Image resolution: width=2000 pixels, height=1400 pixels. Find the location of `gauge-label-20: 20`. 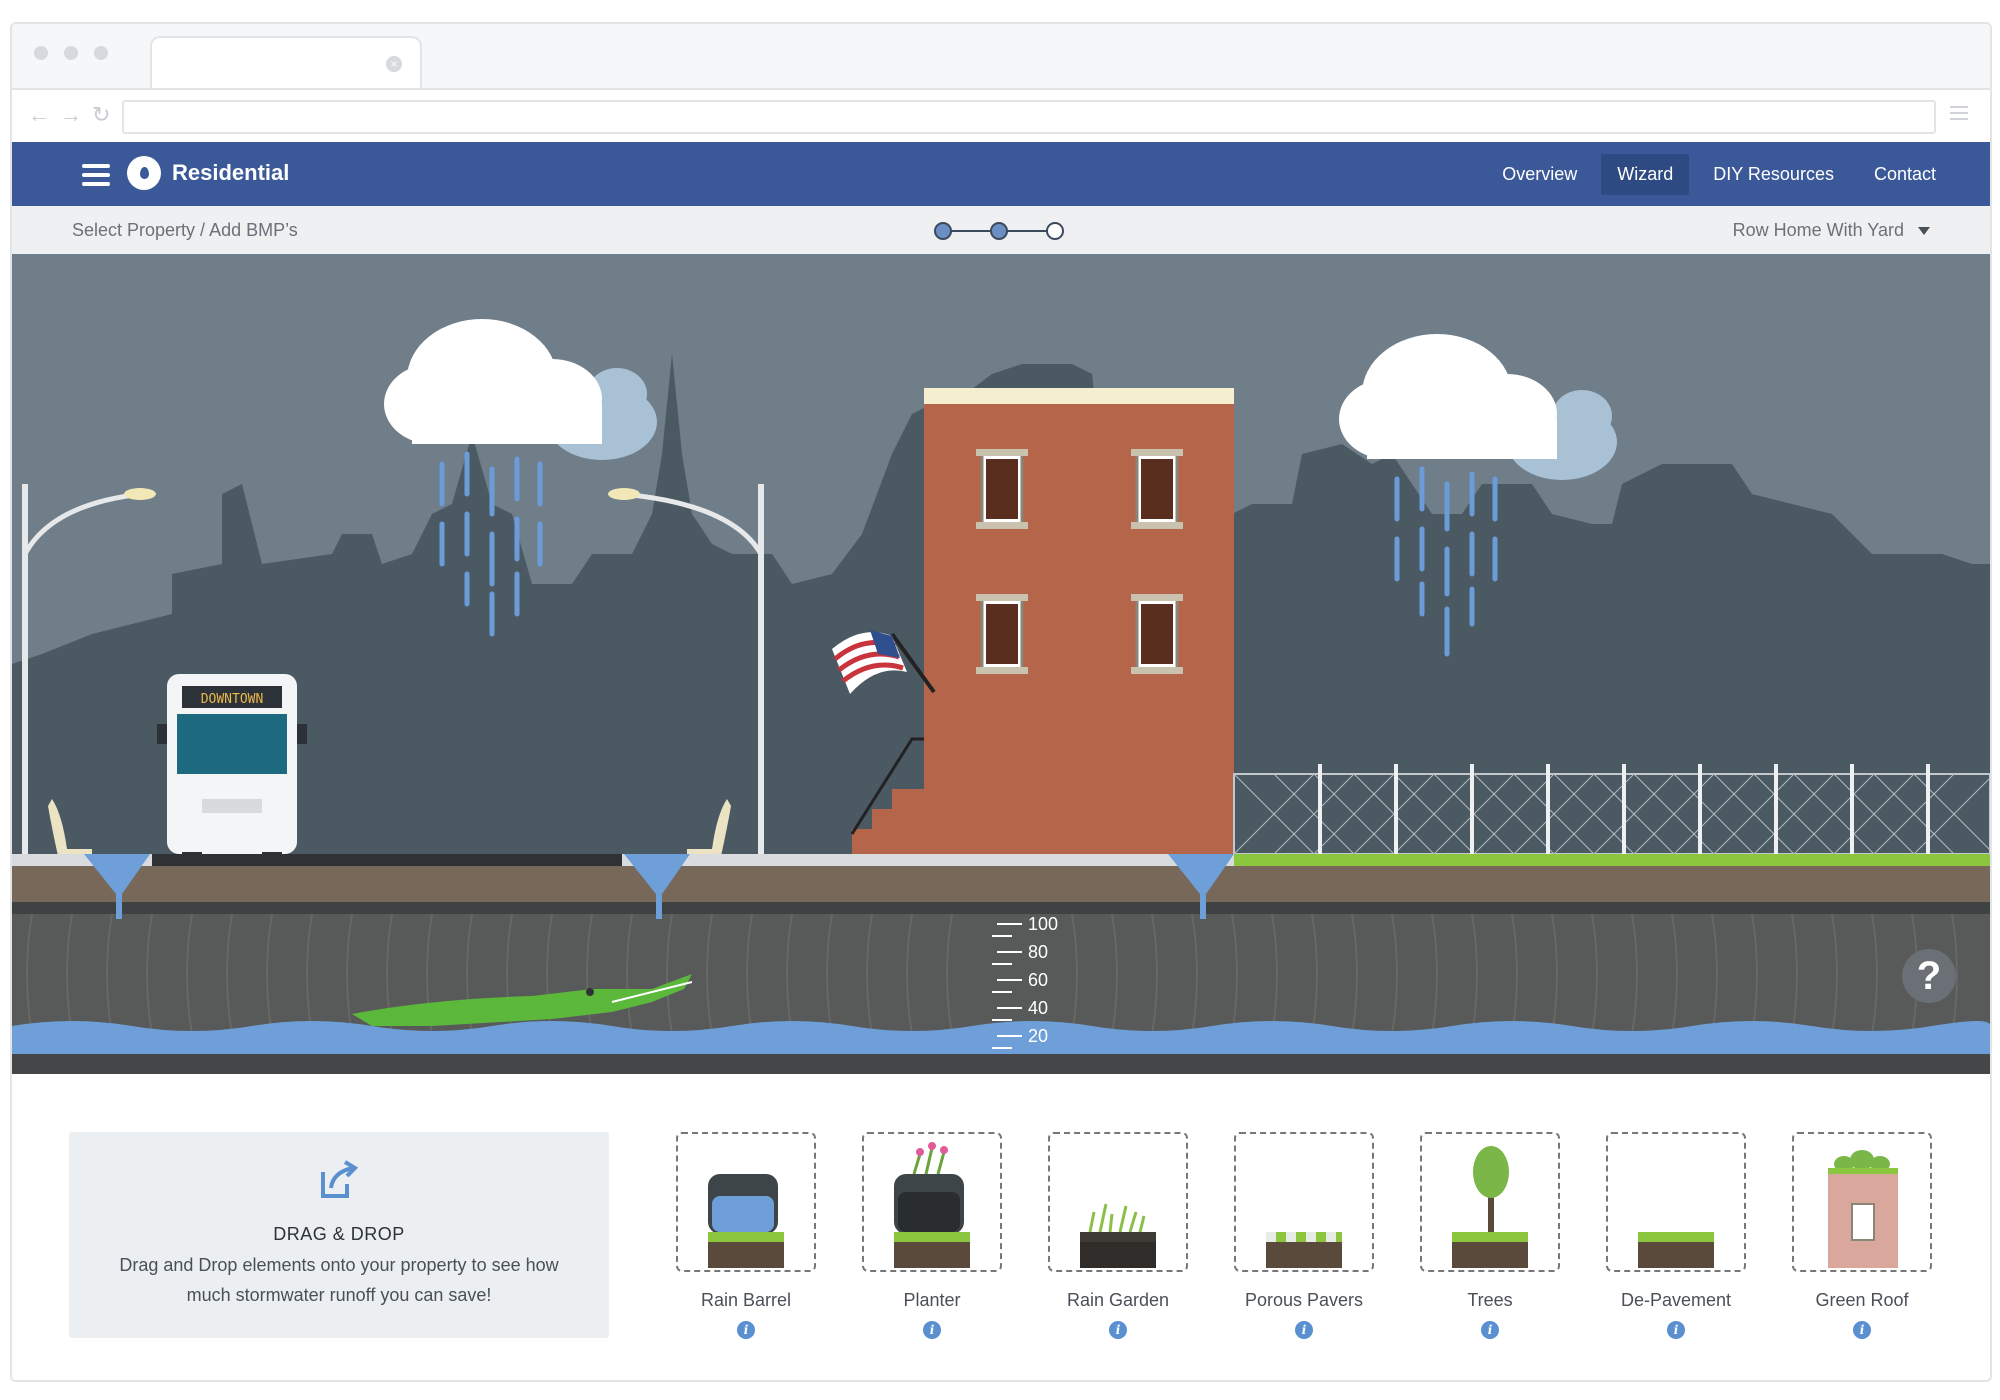

gauge-label-20: 20 is located at coordinates (1038, 1036).